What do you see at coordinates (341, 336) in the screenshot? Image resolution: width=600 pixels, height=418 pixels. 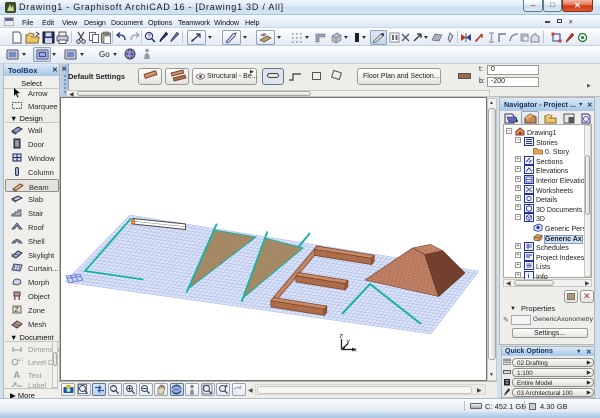 I see `svg-text: z` at bounding box center [341, 336].